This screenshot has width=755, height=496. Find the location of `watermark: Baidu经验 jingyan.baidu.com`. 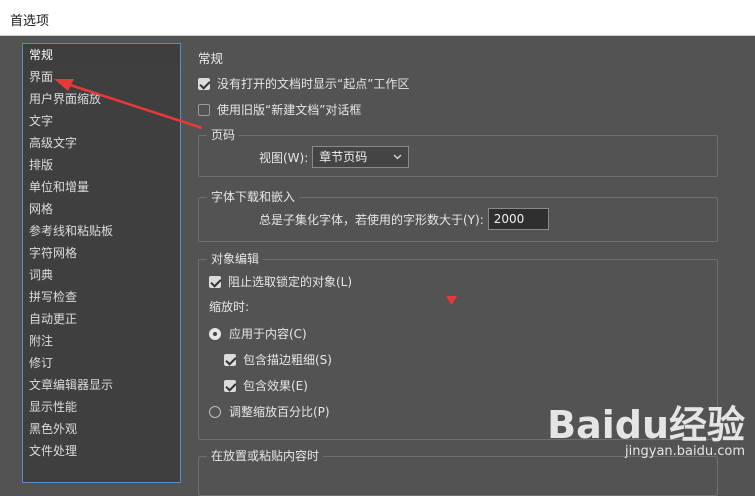

watermark: Baidu经验 jingyan.baidu.com is located at coordinates (646, 432).